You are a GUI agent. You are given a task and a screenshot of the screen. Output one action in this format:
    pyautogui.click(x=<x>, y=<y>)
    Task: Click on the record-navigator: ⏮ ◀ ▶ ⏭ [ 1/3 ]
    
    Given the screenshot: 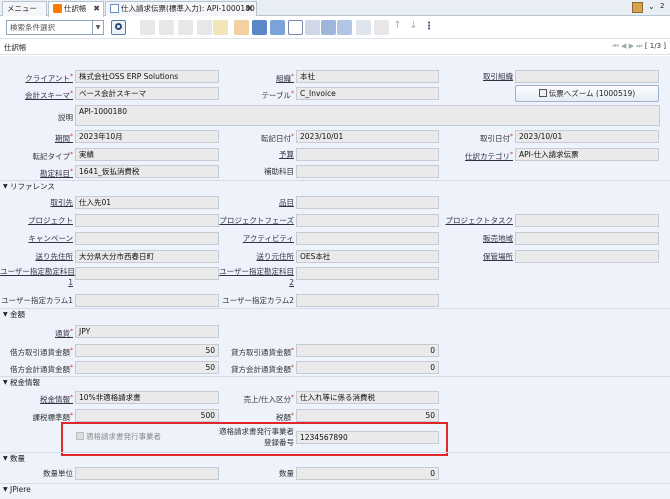 What is the action you would take?
    pyautogui.click(x=639, y=46)
    